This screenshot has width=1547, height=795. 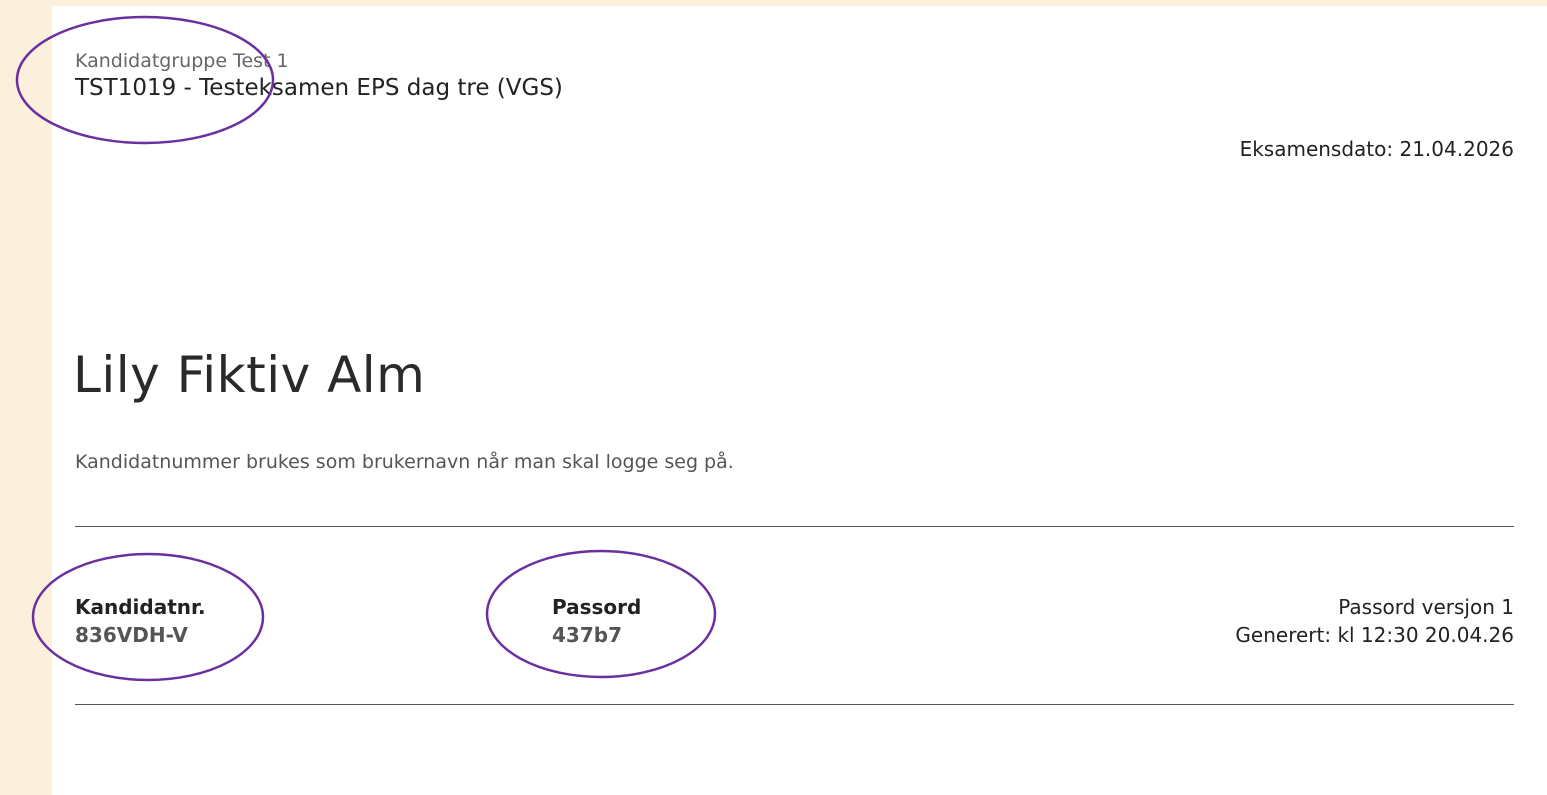 What do you see at coordinates (131, 635) in the screenshot?
I see `candidate-number-value: 836VDH-V` at bounding box center [131, 635].